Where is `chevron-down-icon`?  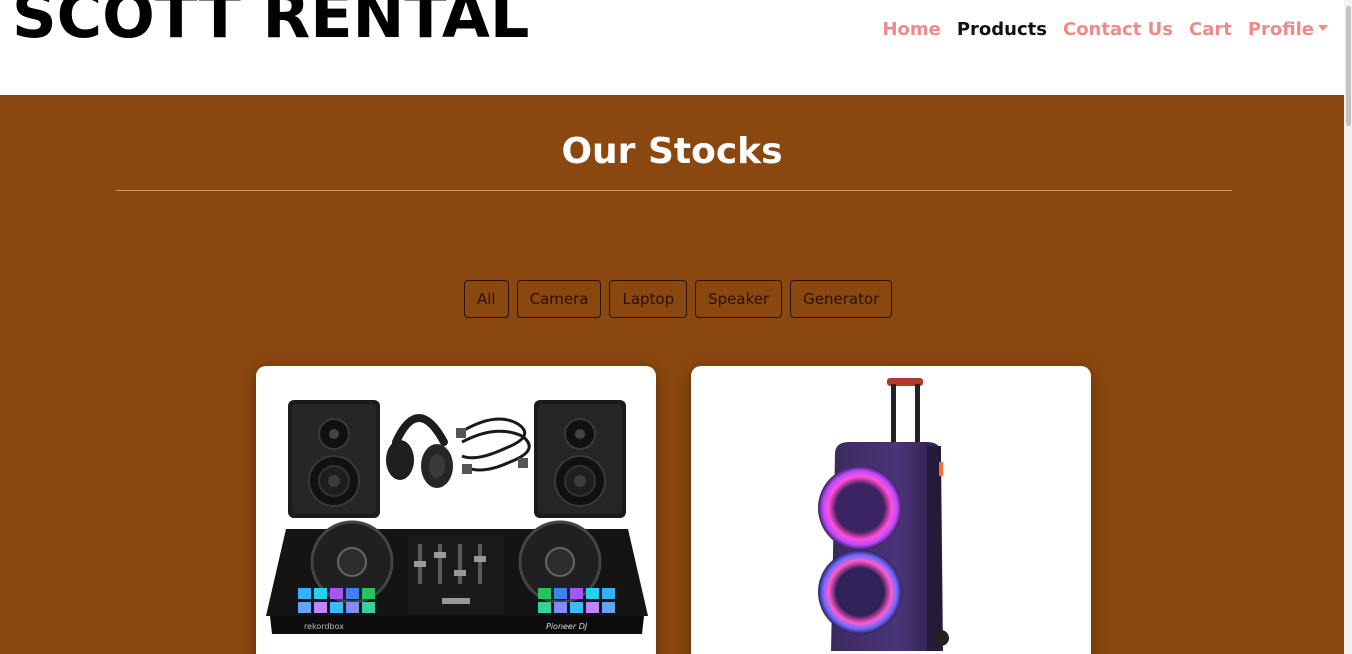
chevron-down-icon is located at coordinates (1323, 28).